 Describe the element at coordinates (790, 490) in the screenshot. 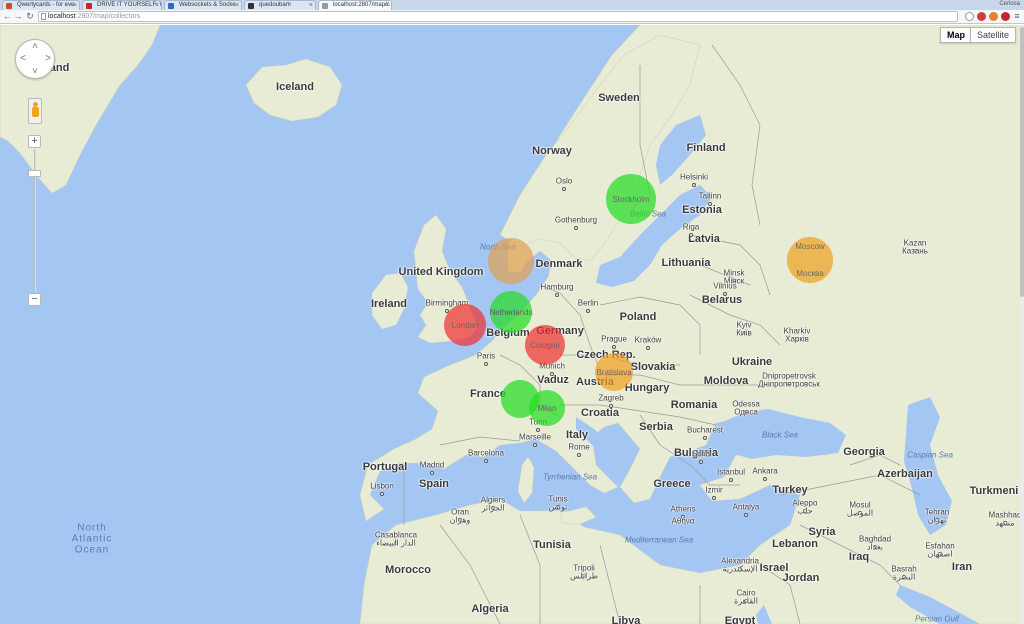

I see `country-label: Turkey` at that location.